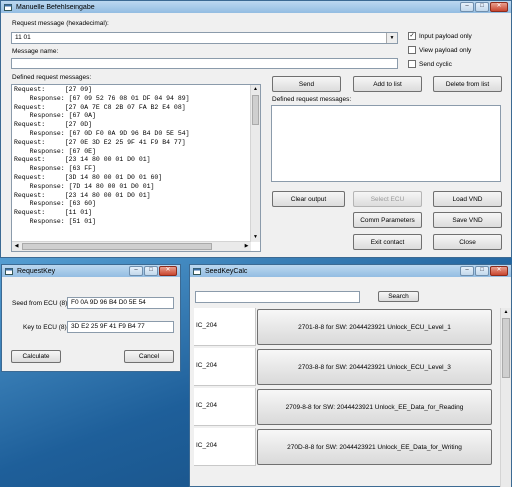 This screenshot has height=487, width=512. I want to click on delete-from-list-button: Delete from list, so click(467, 84).